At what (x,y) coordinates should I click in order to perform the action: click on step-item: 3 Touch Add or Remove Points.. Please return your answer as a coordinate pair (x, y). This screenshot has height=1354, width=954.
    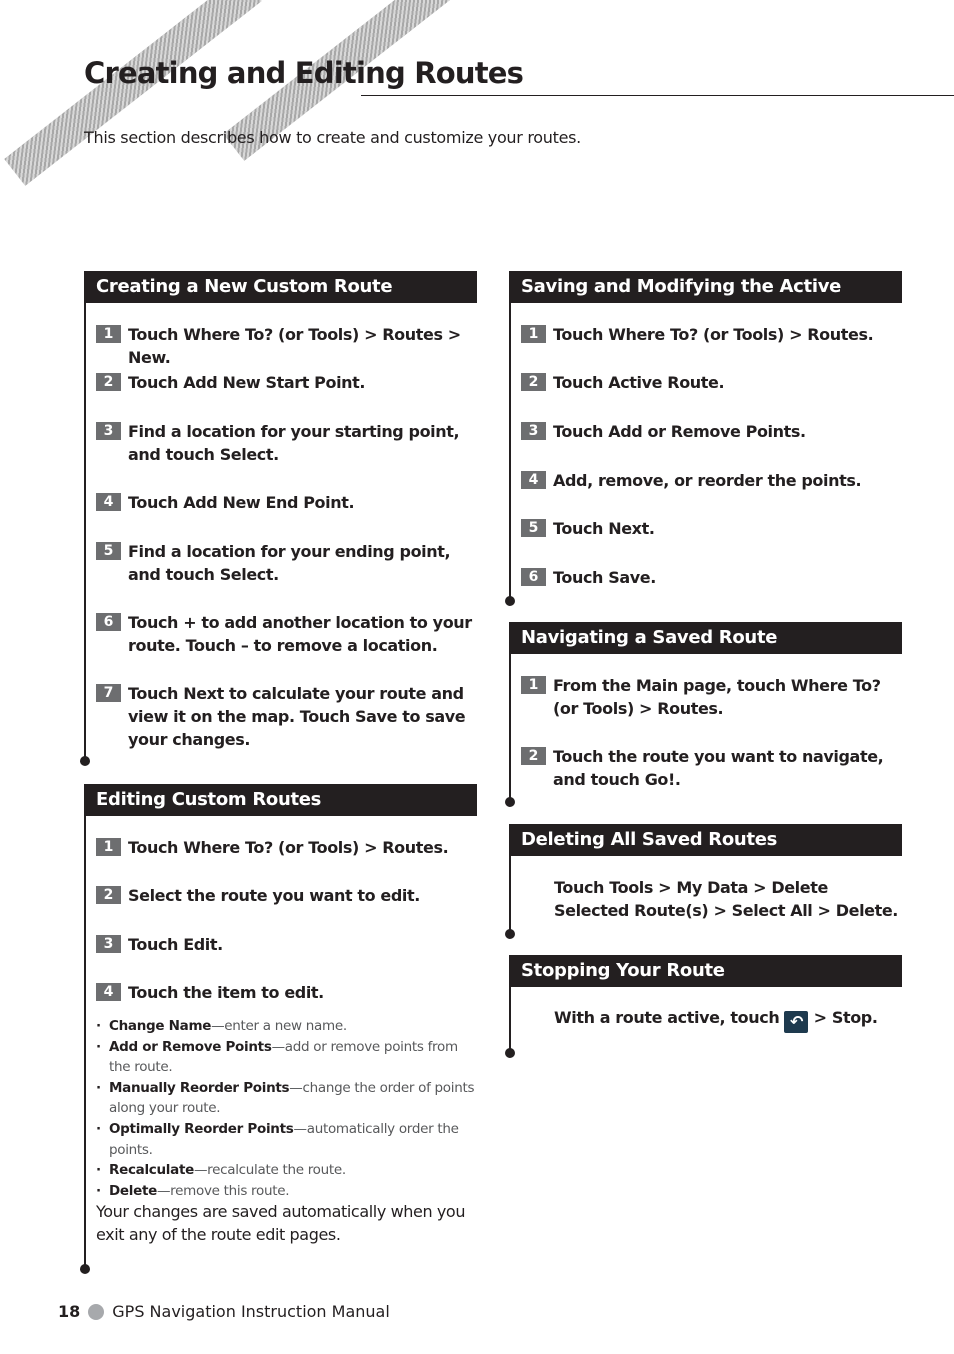
    Looking at the image, I should click on (711, 431).